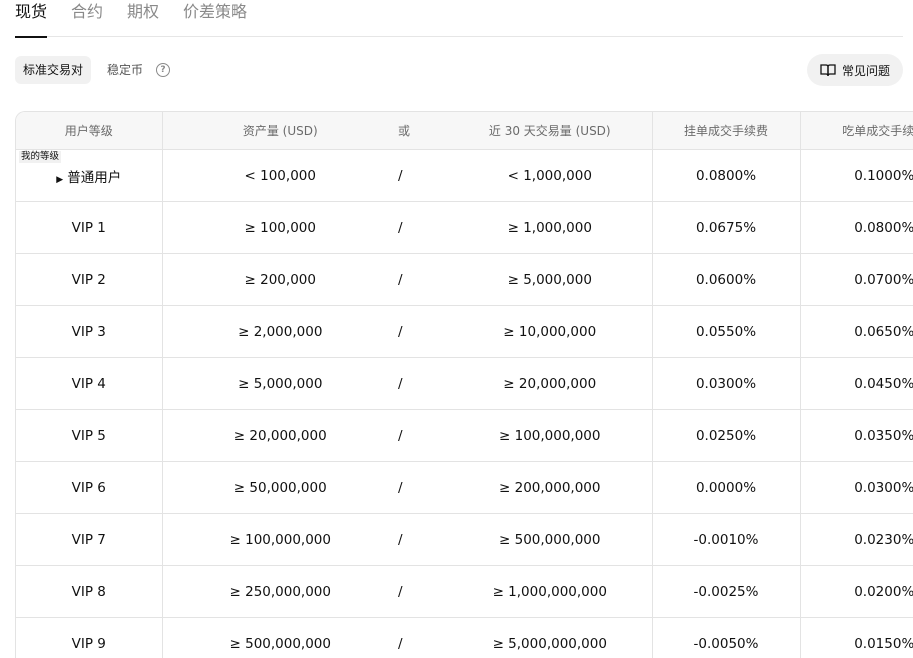 The image size is (913, 658). What do you see at coordinates (856, 227) in the screenshot?
I see `cell-taker-fee: 0.0800%` at bounding box center [856, 227].